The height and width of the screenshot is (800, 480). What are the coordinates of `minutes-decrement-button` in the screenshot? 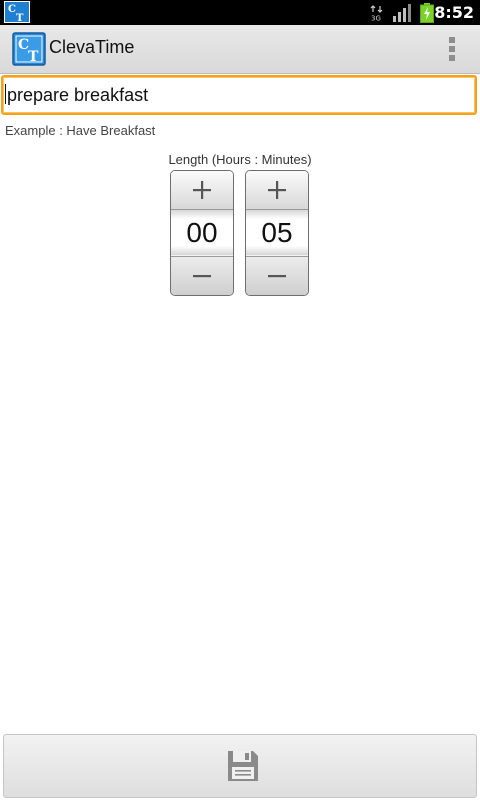 It's located at (277, 275).